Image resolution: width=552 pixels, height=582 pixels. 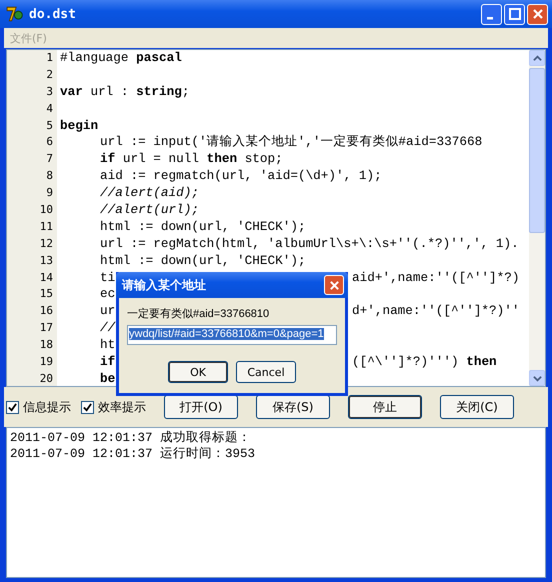 I want to click on code-line: be, so click(x=108, y=378).